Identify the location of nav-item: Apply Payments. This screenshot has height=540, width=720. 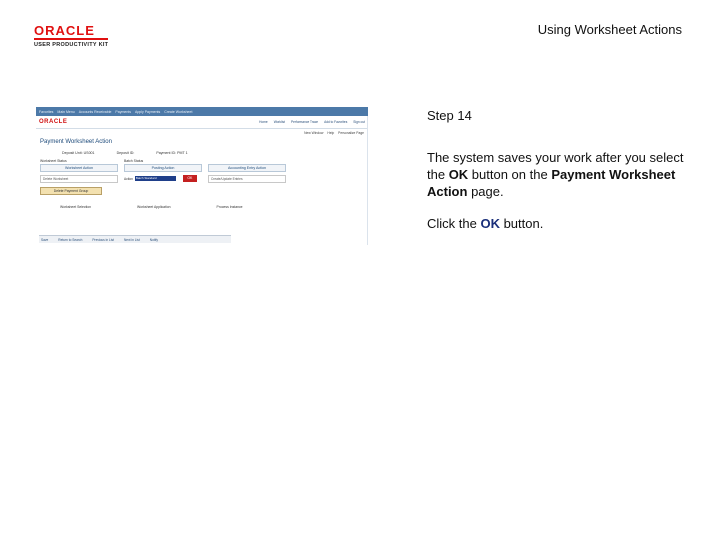
(147, 112).